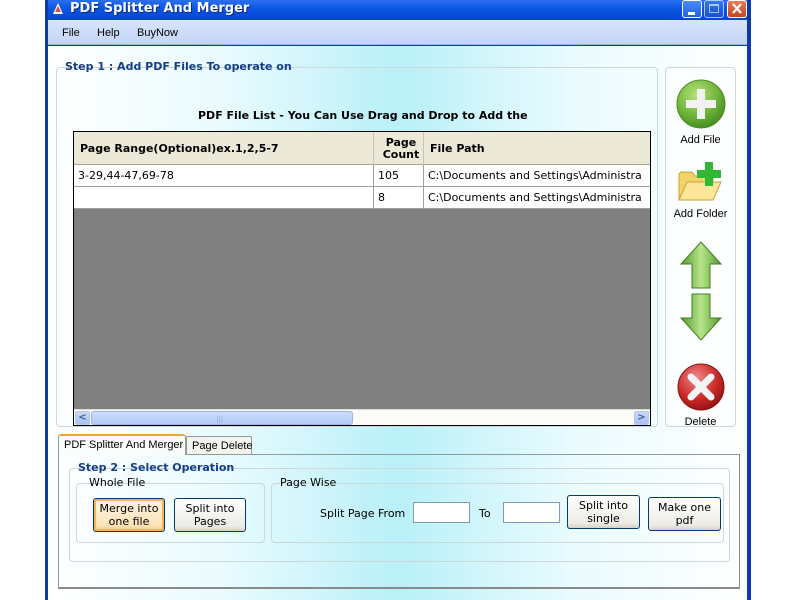 The width and height of the screenshot is (800, 600). What do you see at coordinates (363, 513) in the screenshot?
I see `split-page-from-label: Split Page From` at bounding box center [363, 513].